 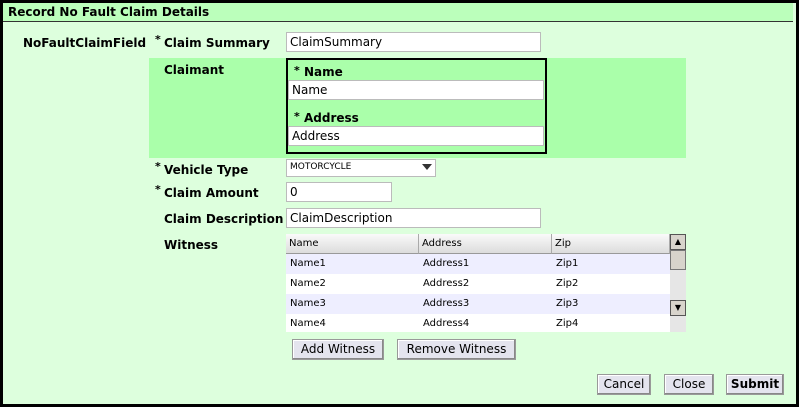 What do you see at coordinates (413, 42) in the screenshot?
I see `claim-summary-input: ClaimSummary` at bounding box center [413, 42].